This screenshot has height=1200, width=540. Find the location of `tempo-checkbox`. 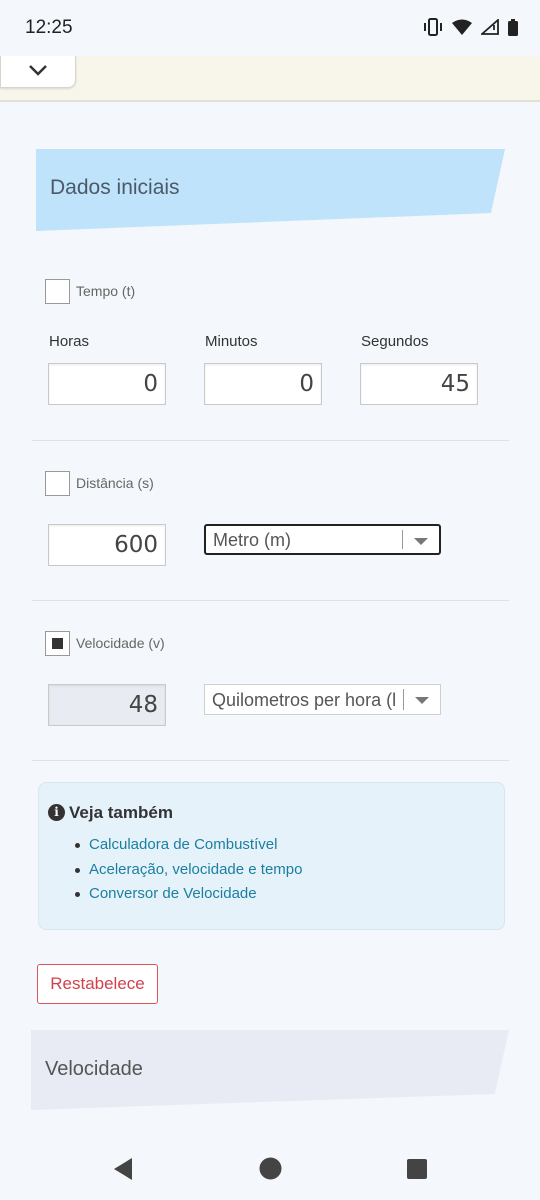

tempo-checkbox is located at coordinates (57, 291).